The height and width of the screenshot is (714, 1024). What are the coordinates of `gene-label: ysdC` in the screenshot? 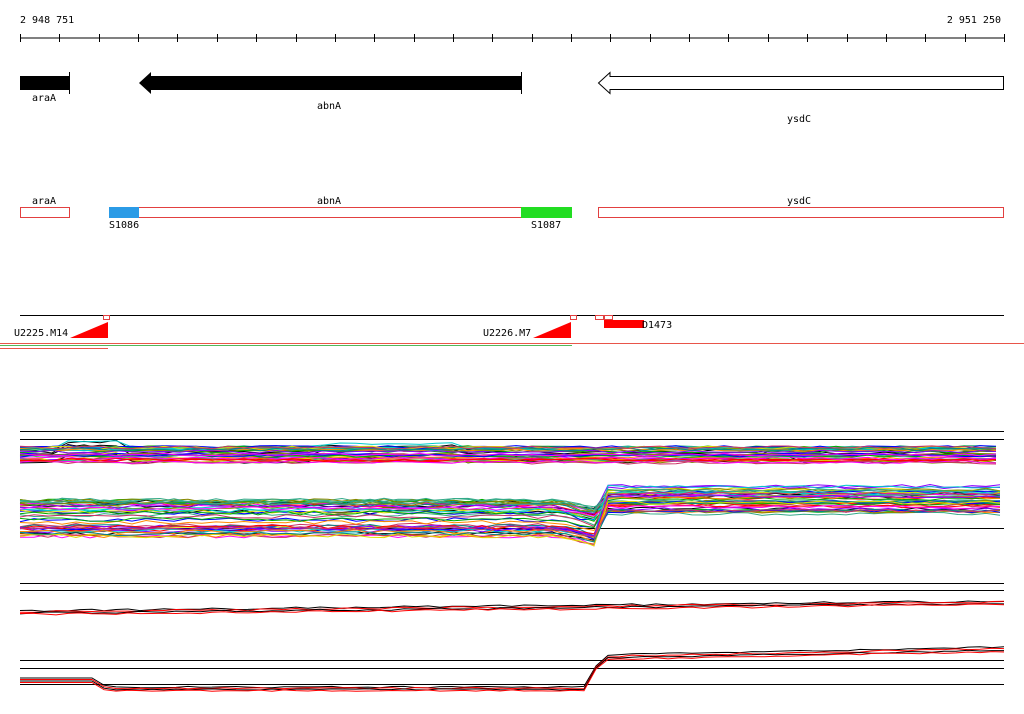 It's located at (799, 119).